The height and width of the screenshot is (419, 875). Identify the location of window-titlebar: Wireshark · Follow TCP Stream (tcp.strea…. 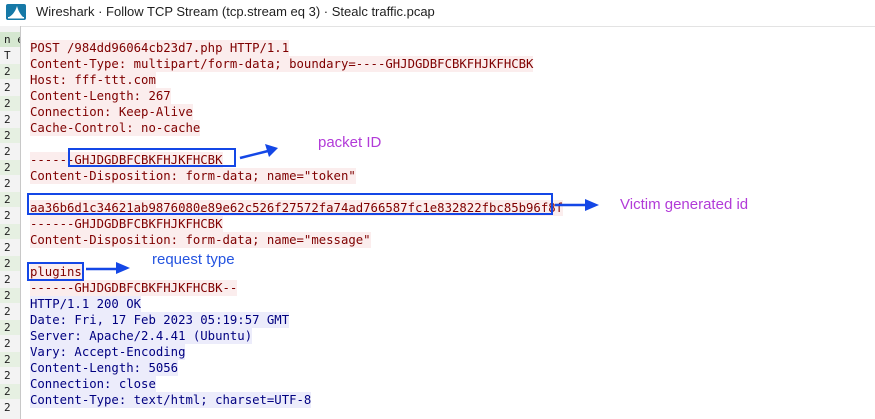
(437, 13).